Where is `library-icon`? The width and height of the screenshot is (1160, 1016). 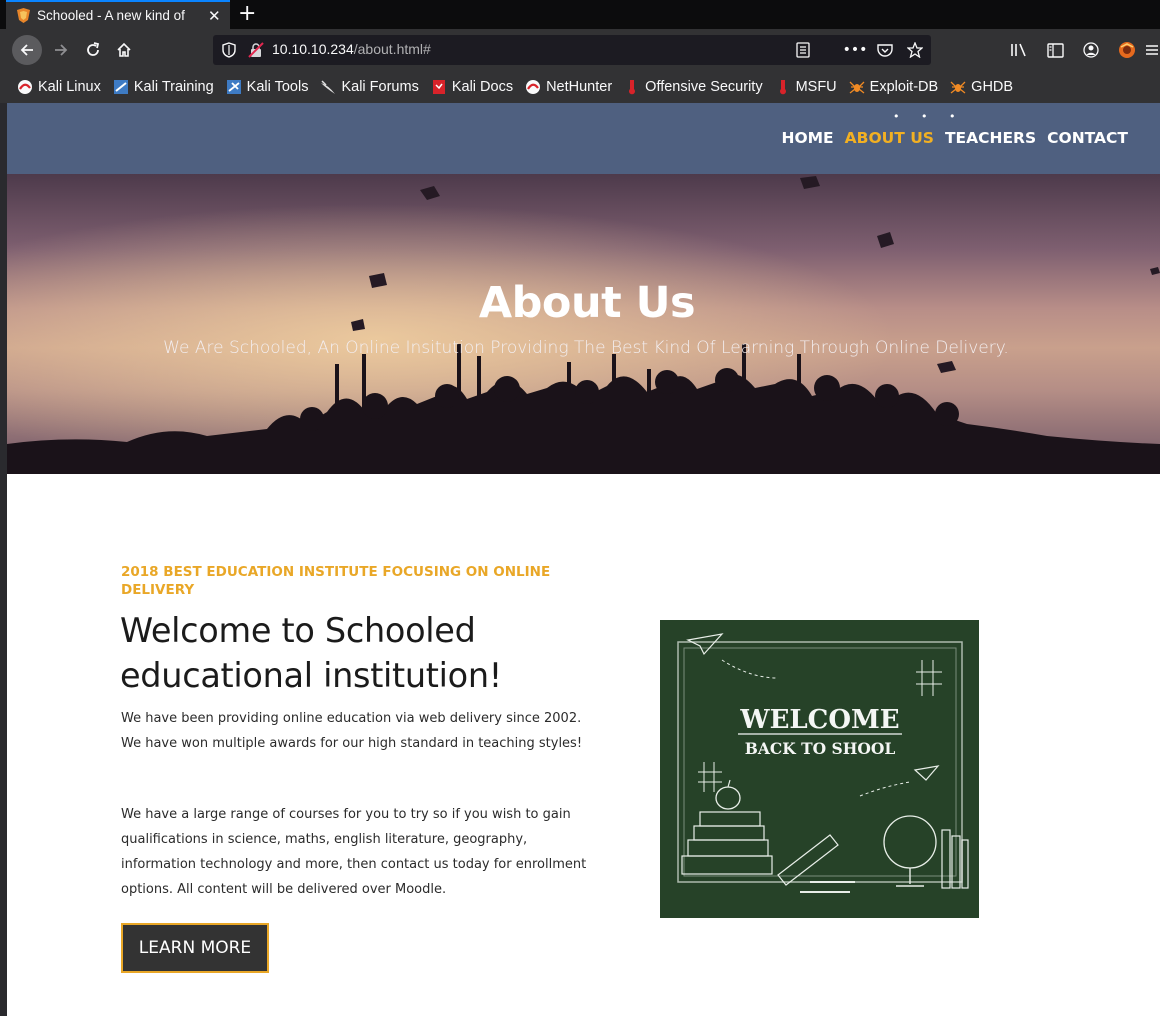
library-icon is located at coordinates (1019, 50).